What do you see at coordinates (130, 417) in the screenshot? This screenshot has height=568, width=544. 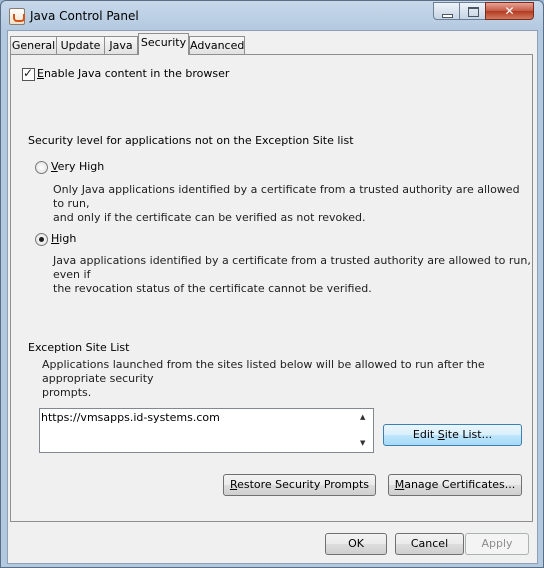 I see `list-item: https://vmsapps.id-systems.com` at bounding box center [130, 417].